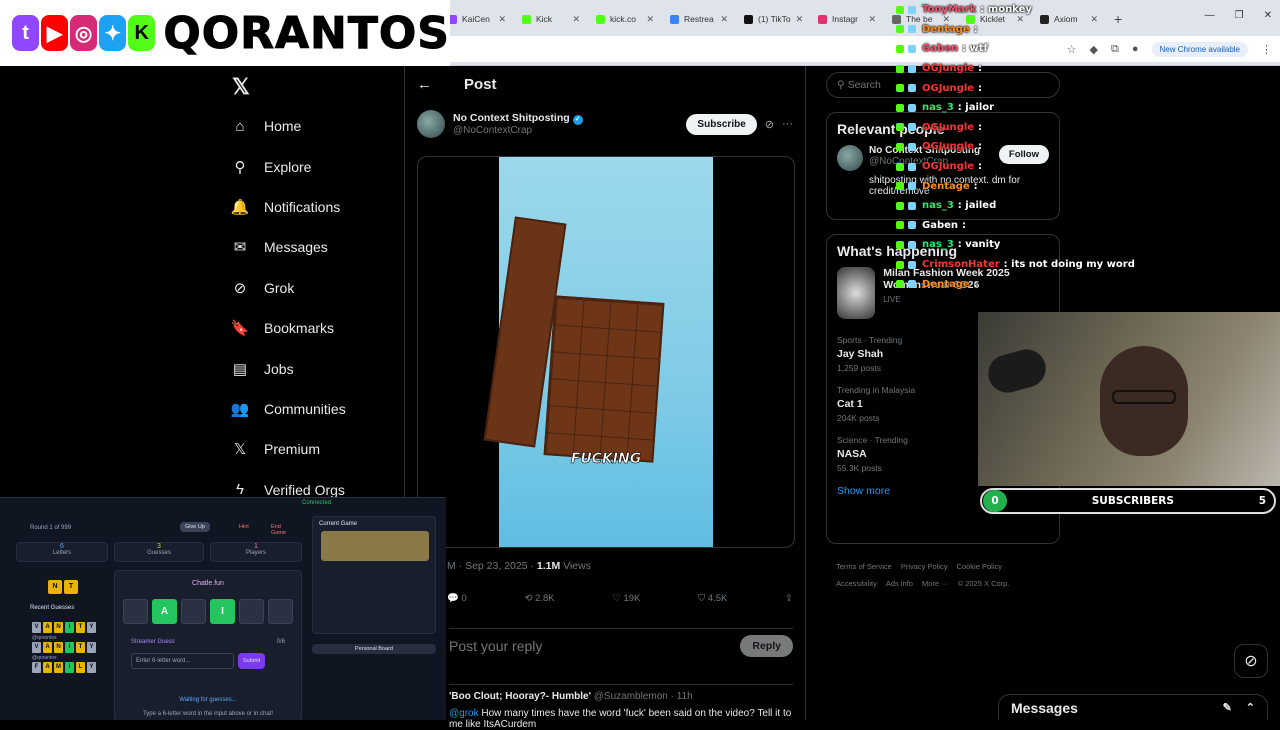 This screenshot has width=1280, height=730. What do you see at coordinates (1017, 371) in the screenshot?
I see `microphone-image` at bounding box center [1017, 371].